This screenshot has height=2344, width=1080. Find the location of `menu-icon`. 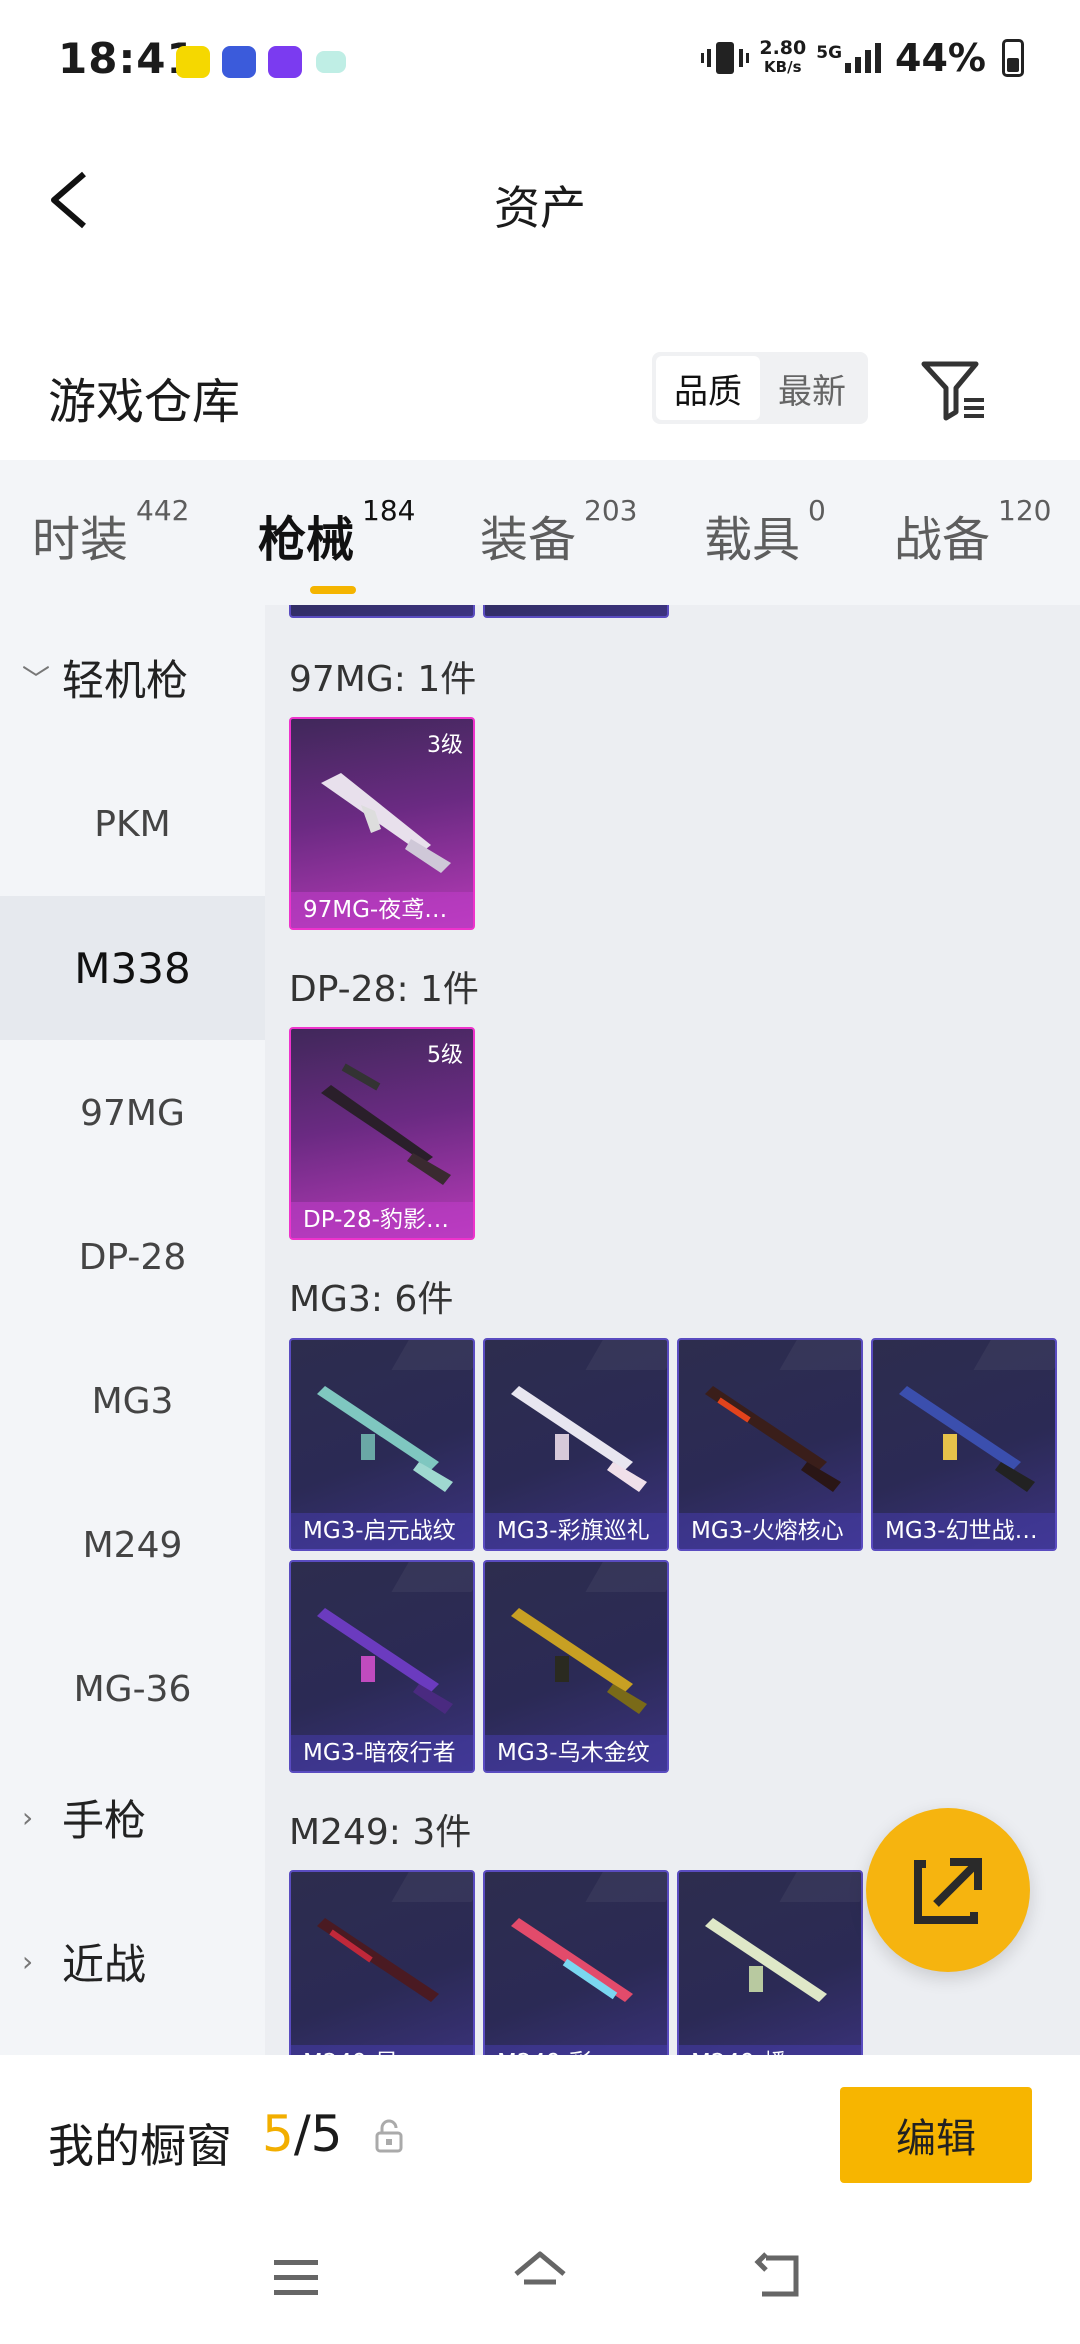

menu-icon is located at coordinates (297, 2278).